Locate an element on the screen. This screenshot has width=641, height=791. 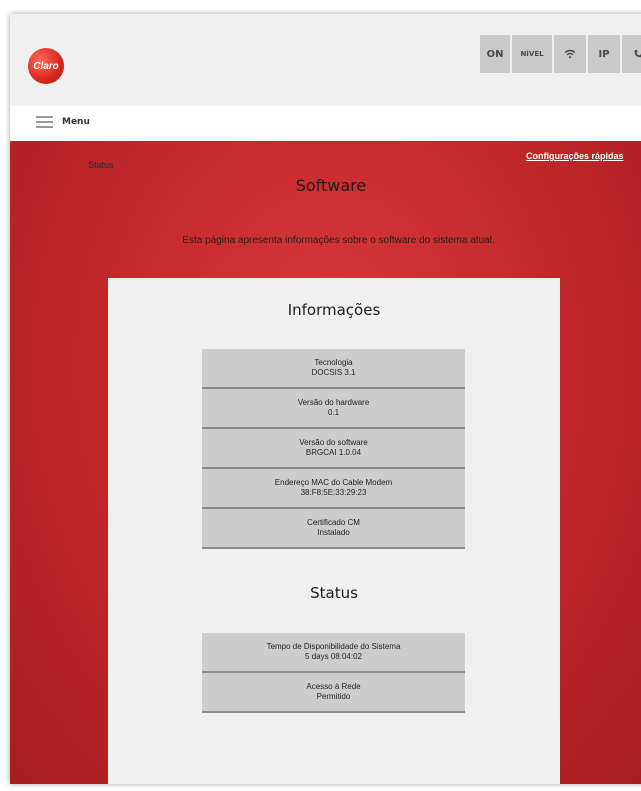
logo-text: Claro is located at coordinates (46, 66).